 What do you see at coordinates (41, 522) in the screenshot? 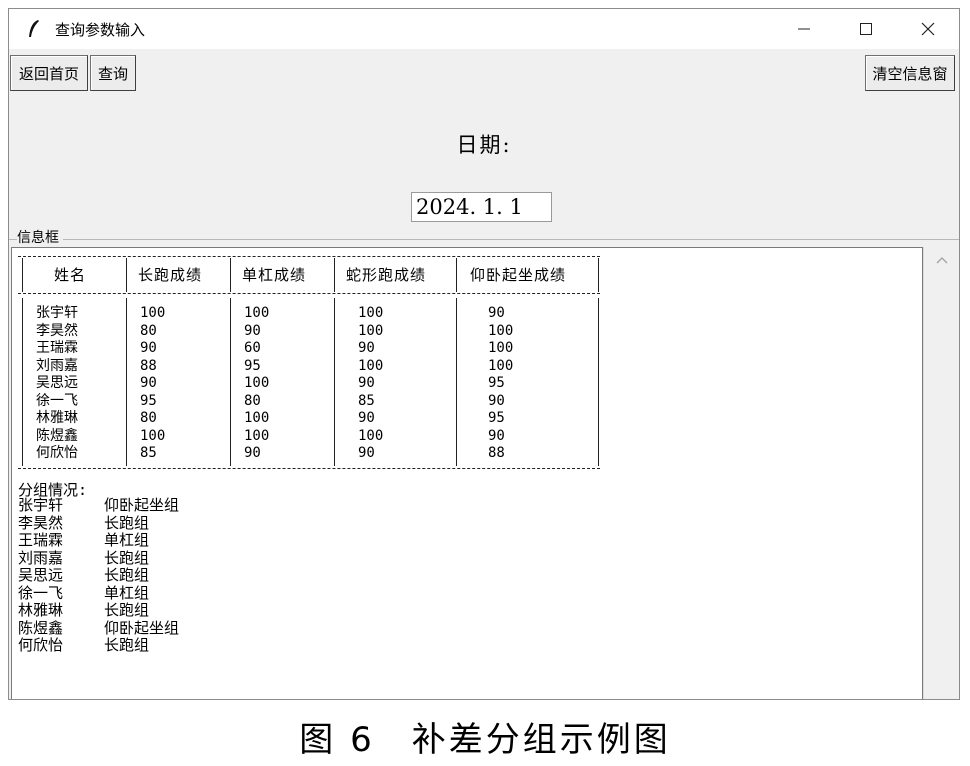
I see `grouping-student-name: 李昊然` at bounding box center [41, 522].